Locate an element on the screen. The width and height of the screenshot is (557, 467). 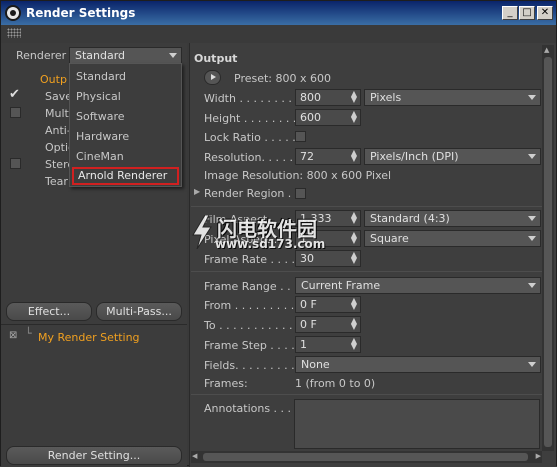
width-value: 800 is located at coordinates (310, 97).